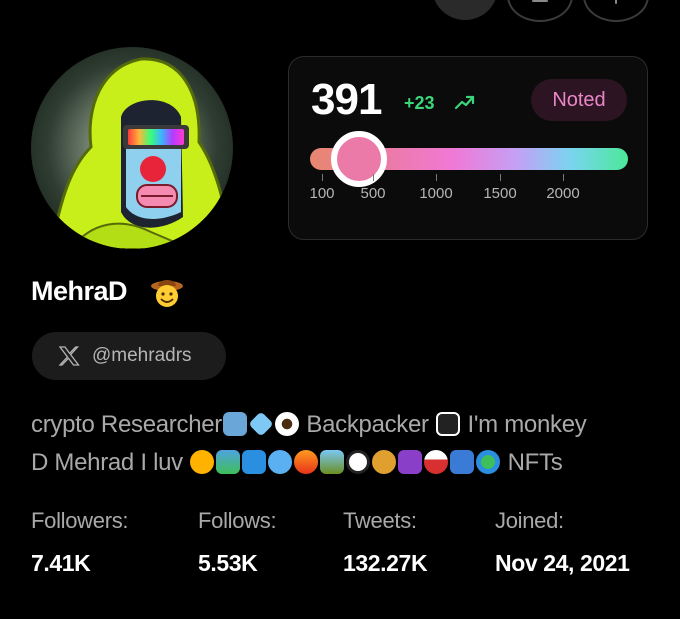 This screenshot has height=619, width=680. I want to click on slider-tick-label: 500, so click(373, 193).